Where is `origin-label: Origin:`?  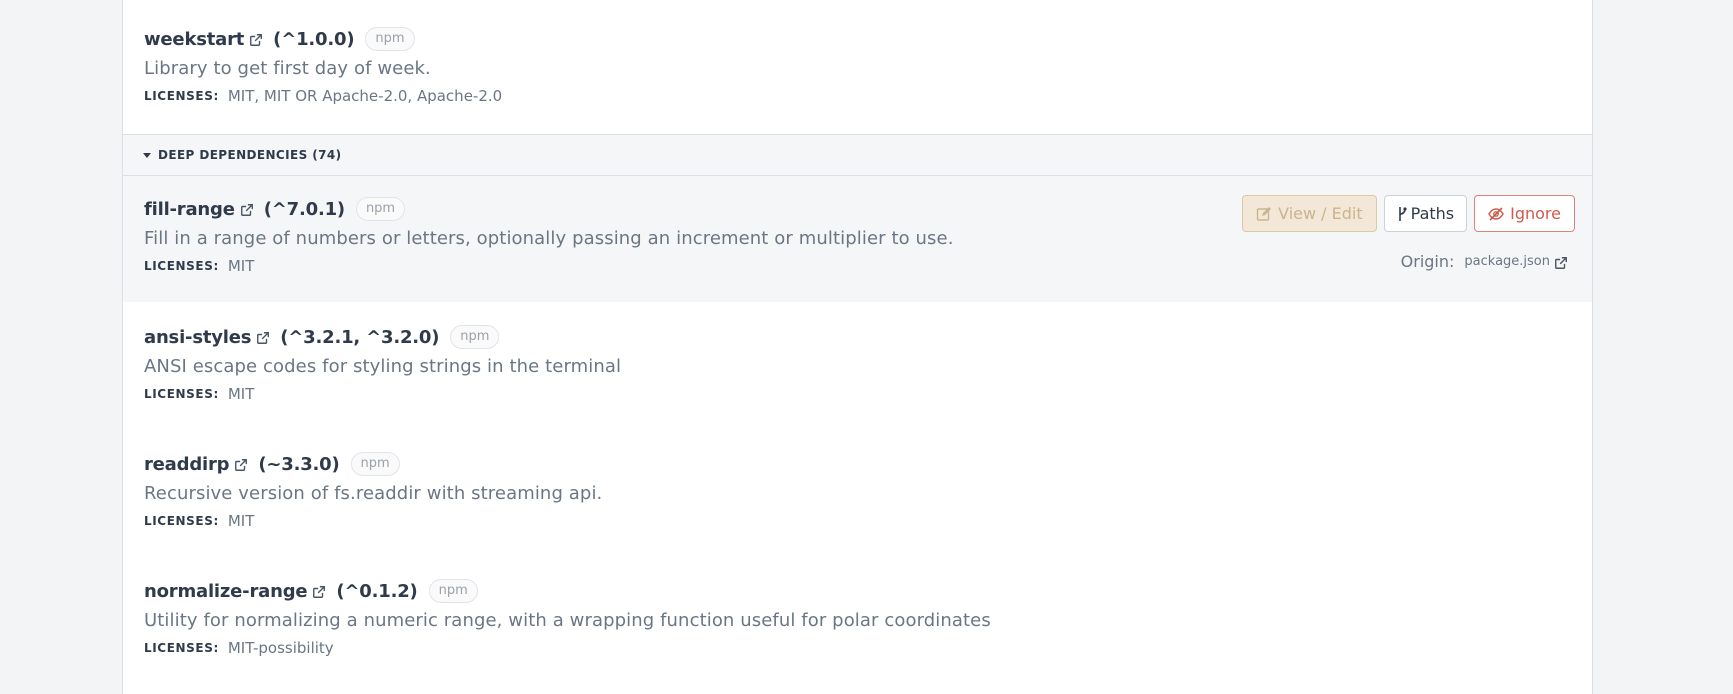 origin-label: Origin: is located at coordinates (1427, 261).